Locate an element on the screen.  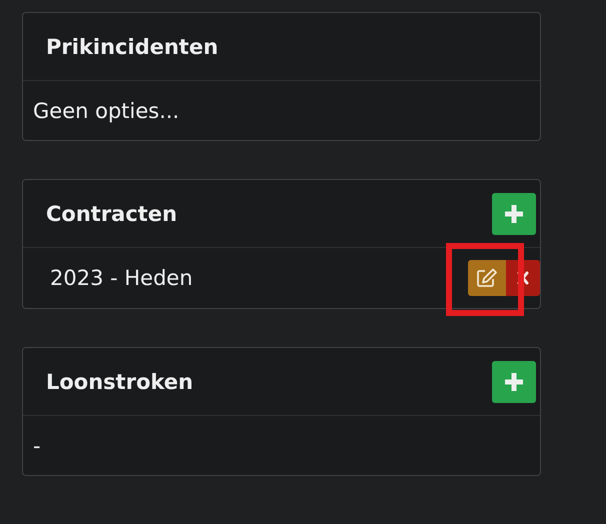
panel-title: Prikincidenten is located at coordinates (132, 46).